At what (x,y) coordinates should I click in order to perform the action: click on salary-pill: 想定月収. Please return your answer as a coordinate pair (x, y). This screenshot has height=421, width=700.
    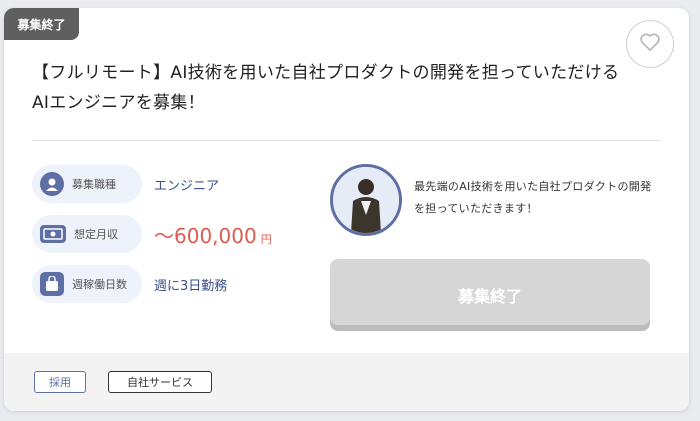
    Looking at the image, I should click on (87, 234).